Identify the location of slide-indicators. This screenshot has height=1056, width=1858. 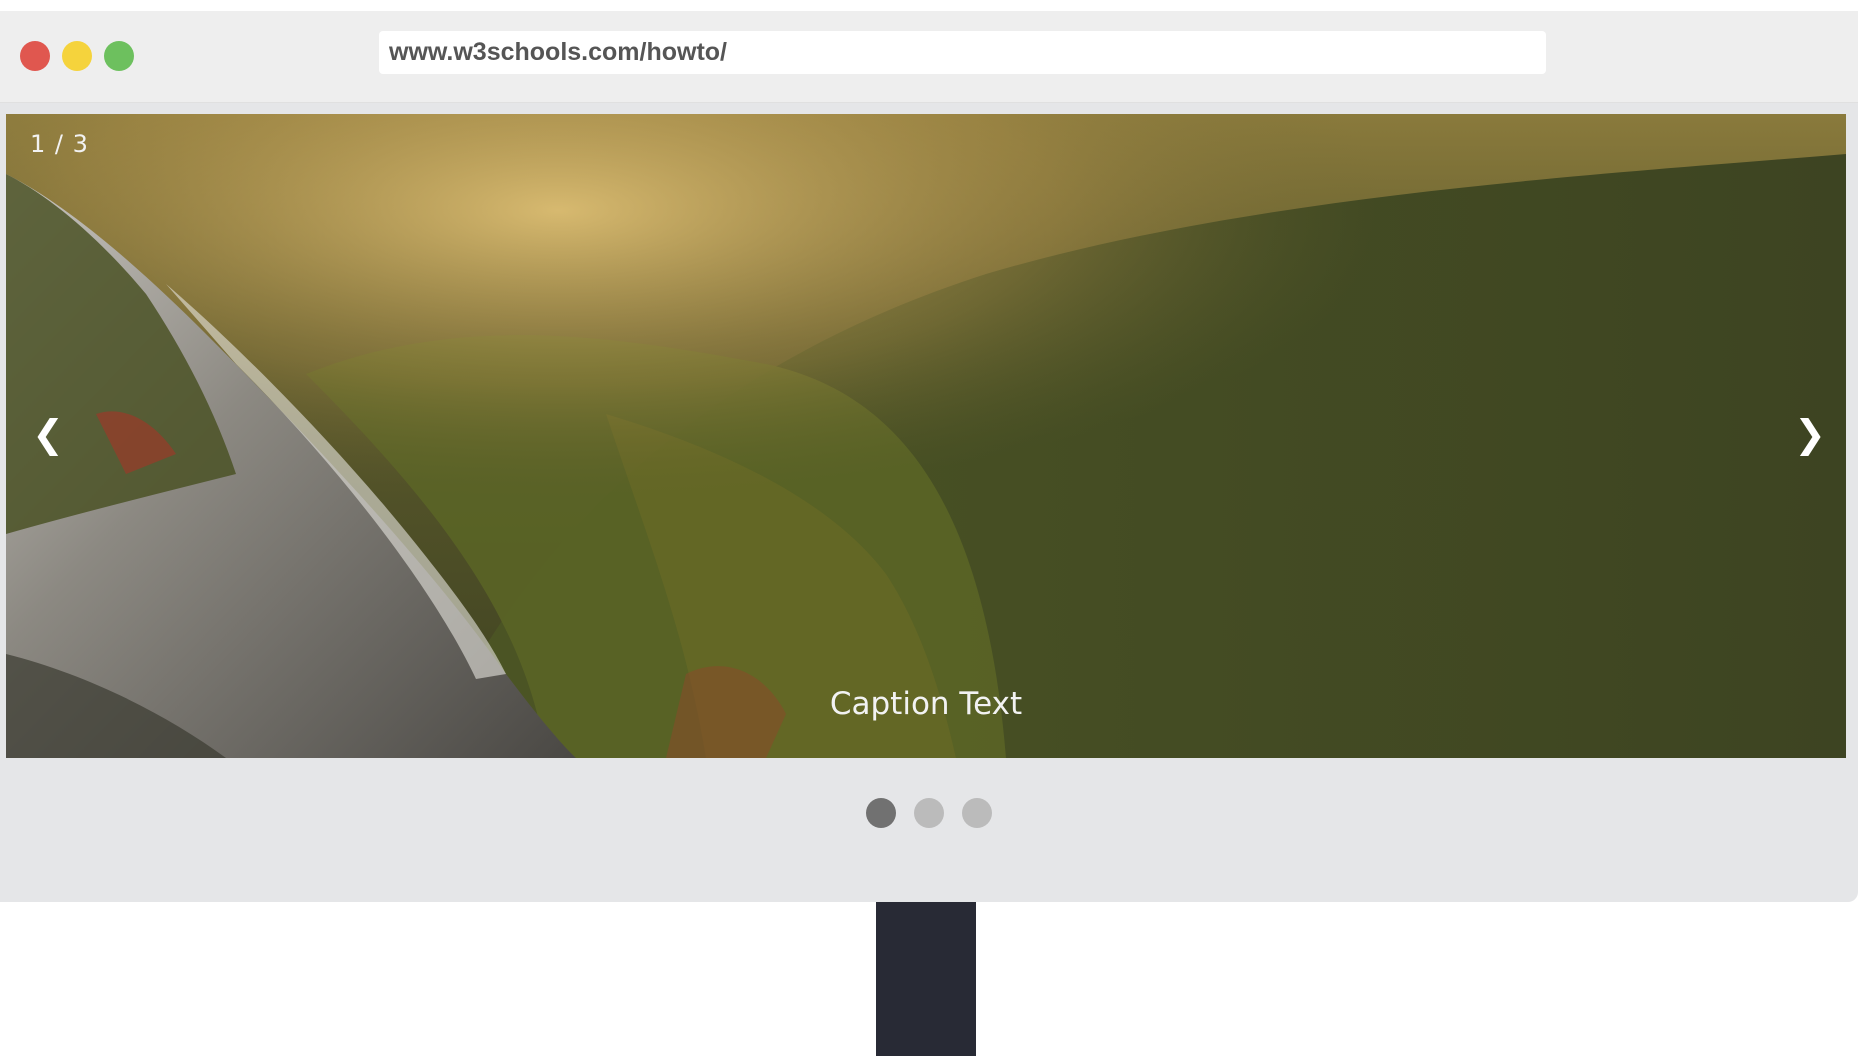
(929, 814).